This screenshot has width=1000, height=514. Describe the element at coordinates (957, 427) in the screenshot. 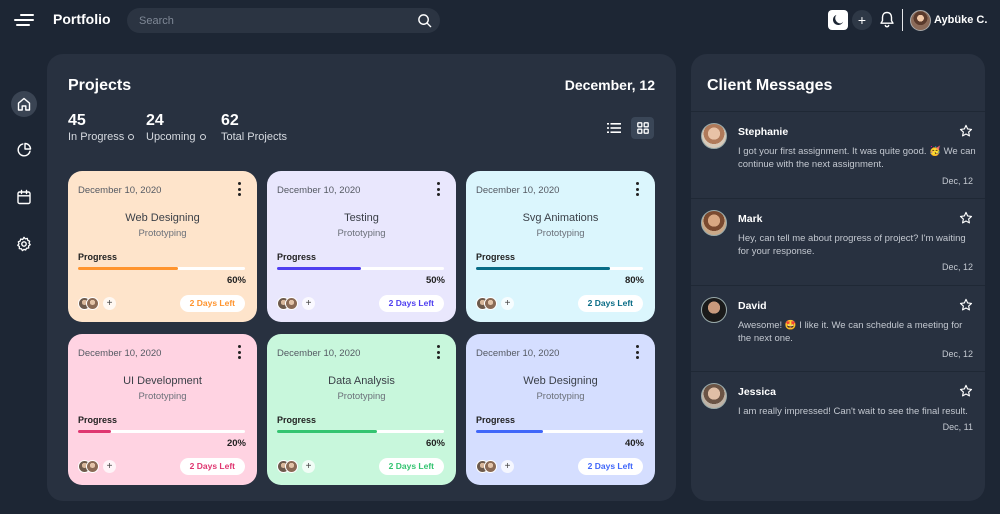

I see `message-date: Dec, 11` at that location.